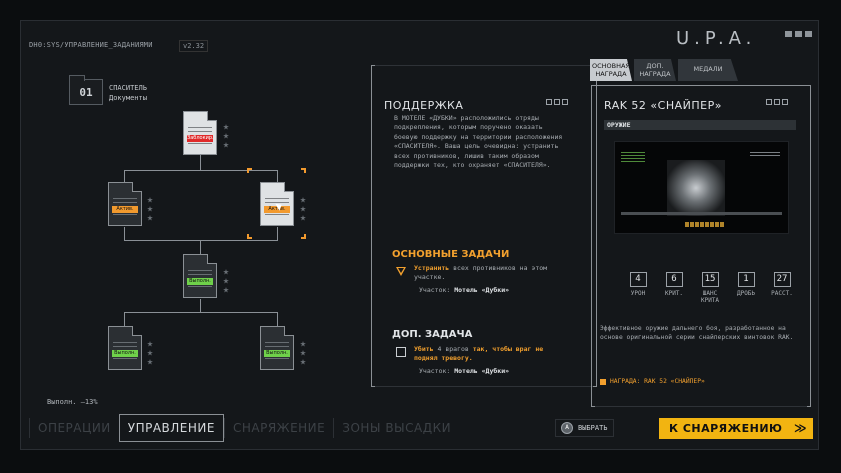 This screenshot has height=473, width=841. Describe the element at coordinates (716, 38) in the screenshot. I see `upa-logo: U.P.A.` at that location.